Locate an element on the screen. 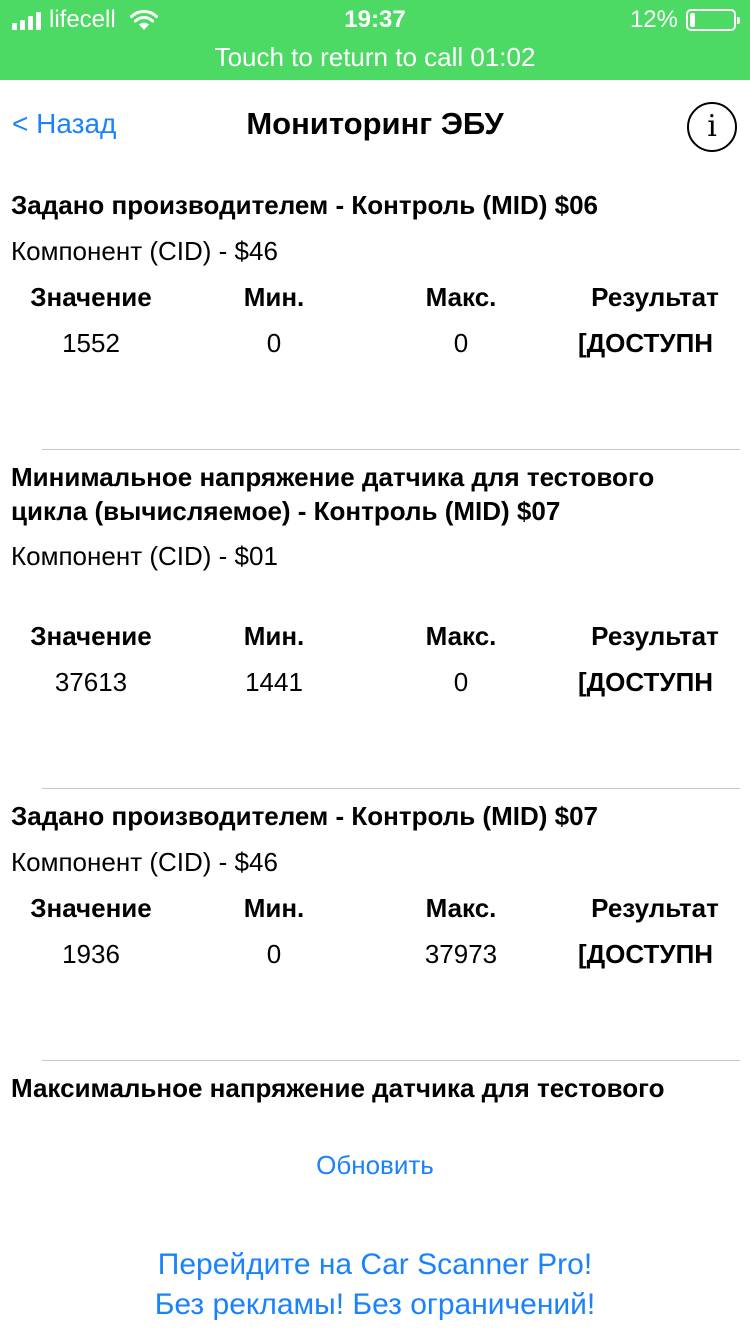 The height and width of the screenshot is (1334, 750). return-to-call-banner: Touch to return to call 01:02 is located at coordinates (375, 57).